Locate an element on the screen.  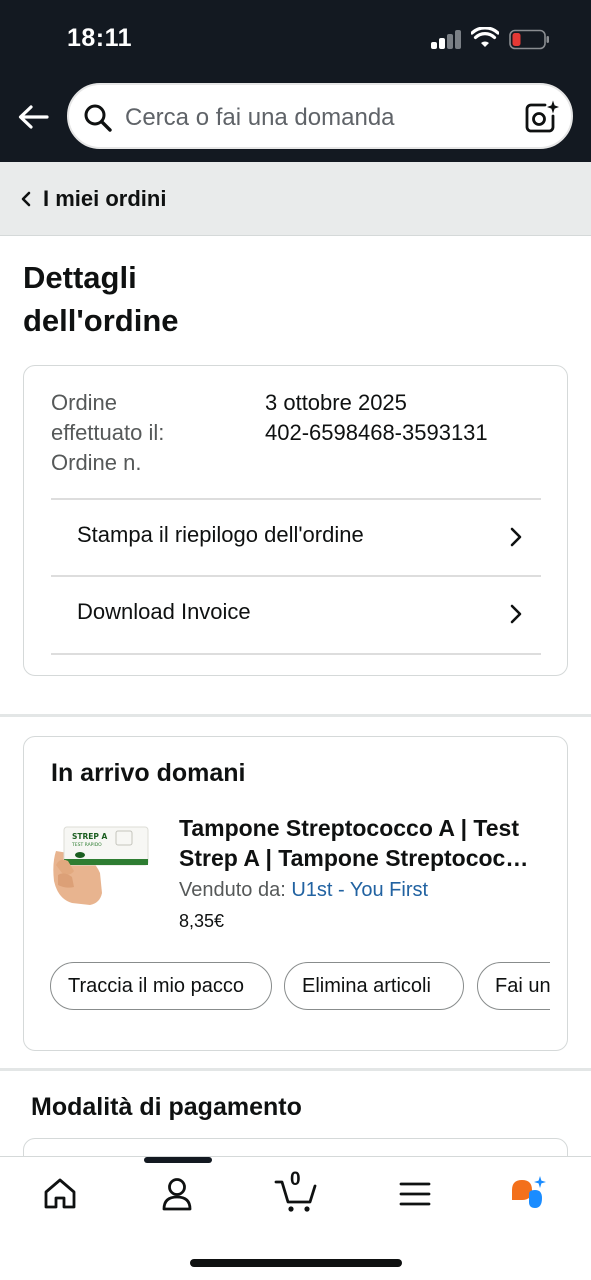
camera-icon is located at coordinates (541, 117).